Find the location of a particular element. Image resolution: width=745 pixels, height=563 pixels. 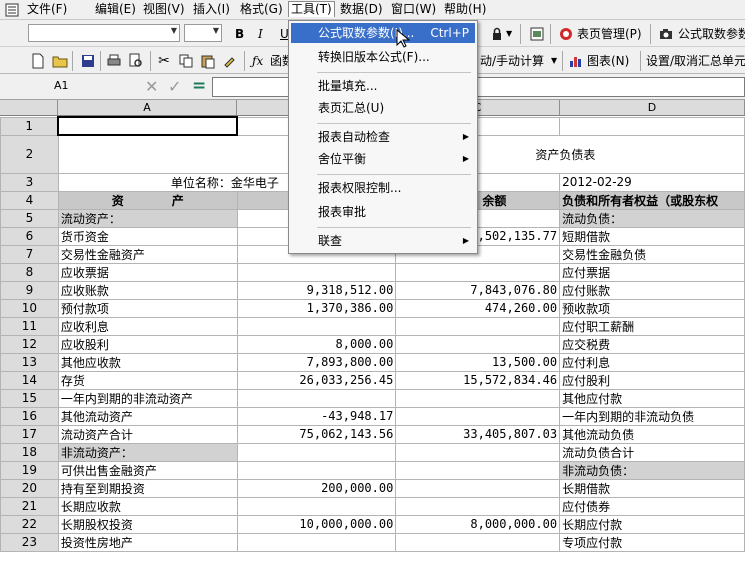

liability-item-cell: 短期借款 is located at coordinates (652, 236).